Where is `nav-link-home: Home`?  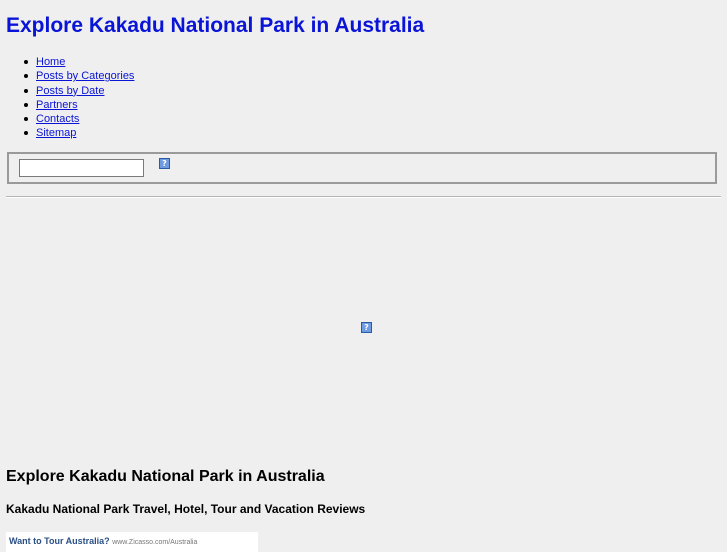 nav-link-home: Home is located at coordinates (50, 62).